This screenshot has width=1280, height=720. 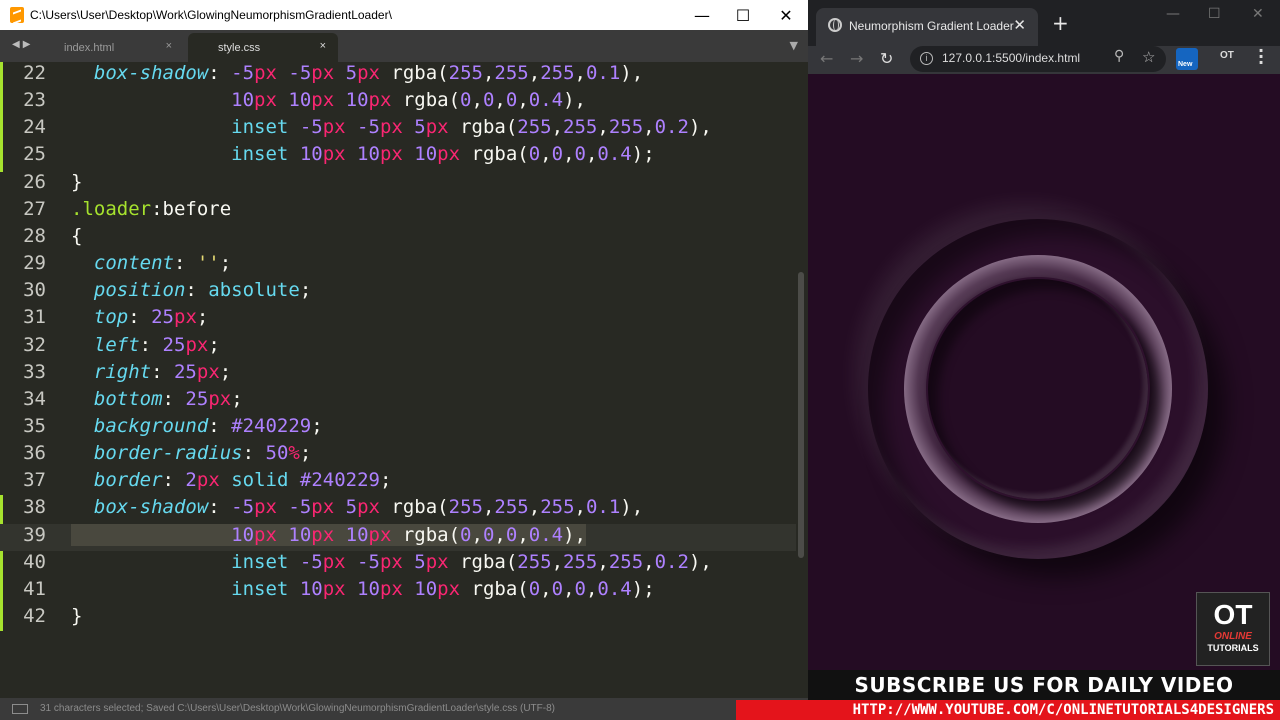 I want to click on code-line: 41 inset 10px 10px 10px rgba(0,0,0,0.4);, so click(x=398, y=591).